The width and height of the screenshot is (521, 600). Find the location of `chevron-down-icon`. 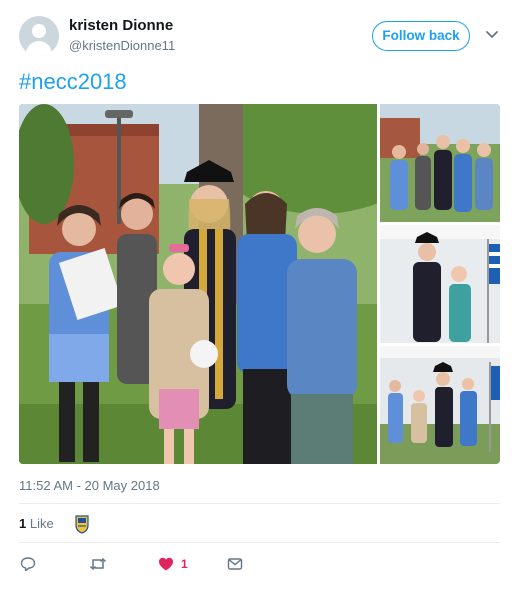

chevron-down-icon is located at coordinates (492, 35).